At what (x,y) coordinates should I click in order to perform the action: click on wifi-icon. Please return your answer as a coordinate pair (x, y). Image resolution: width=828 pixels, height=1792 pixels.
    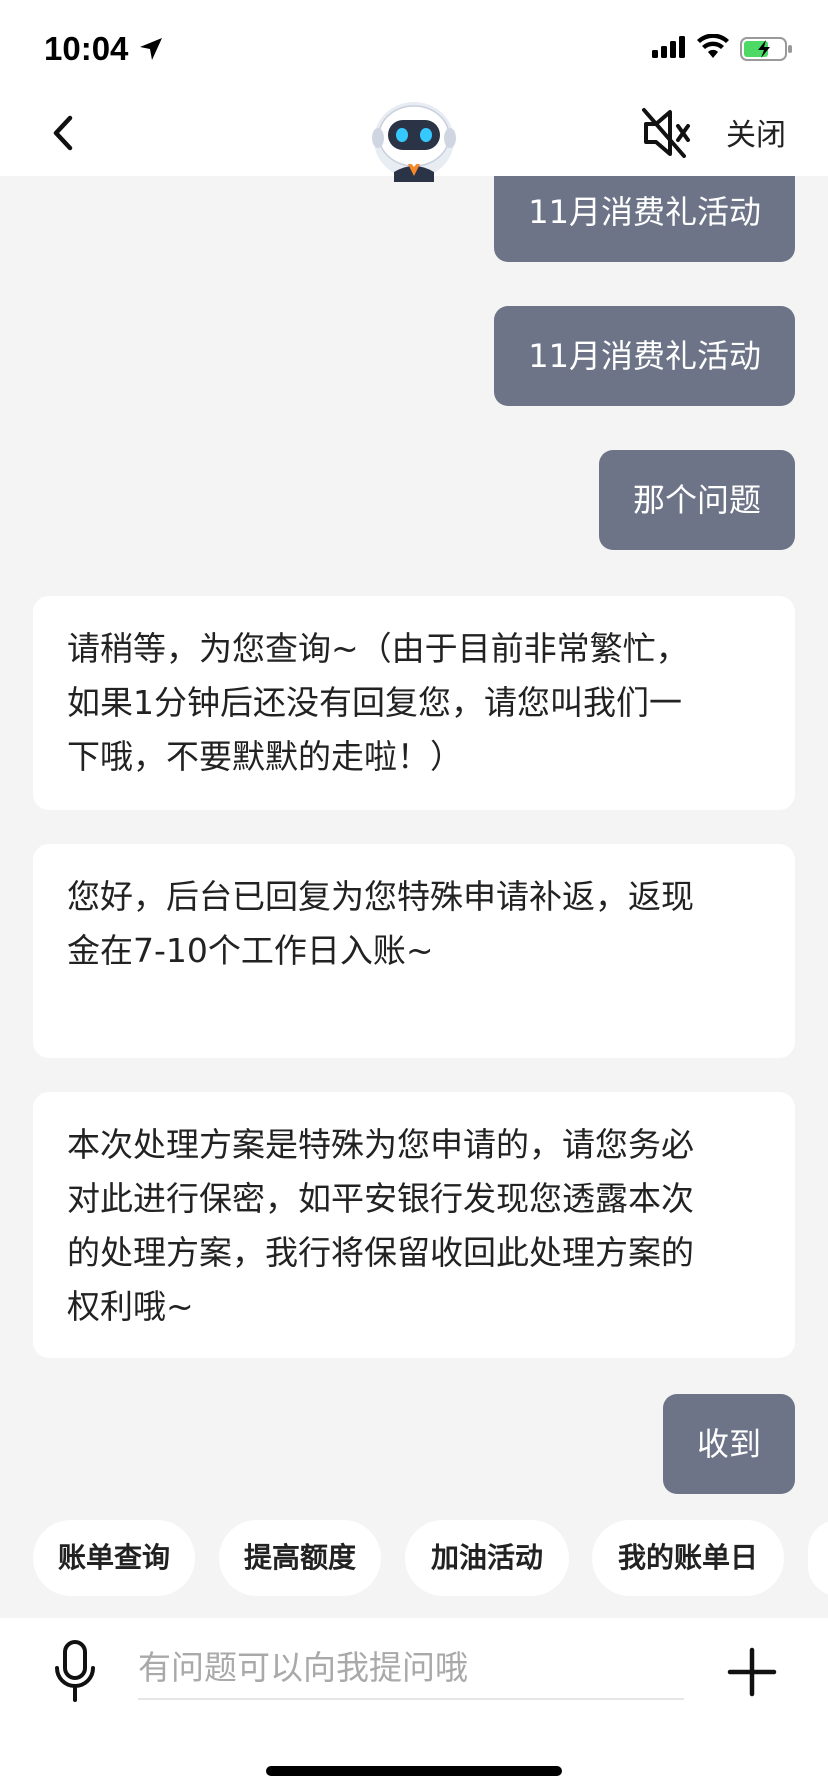
    Looking at the image, I should click on (713, 46).